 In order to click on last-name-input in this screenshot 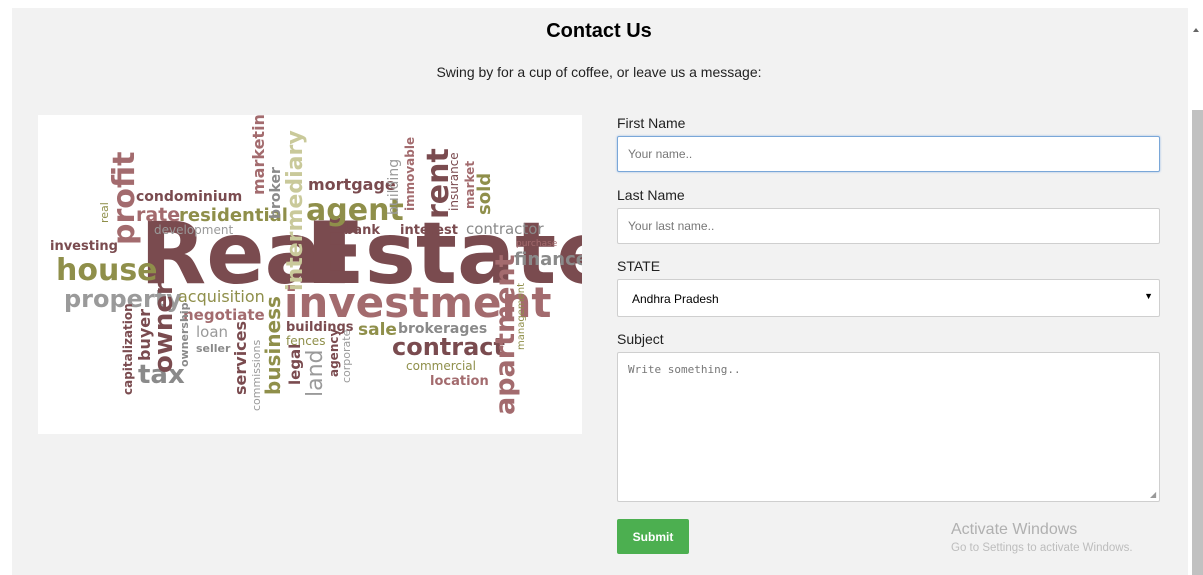, I will do `click(888, 226)`.